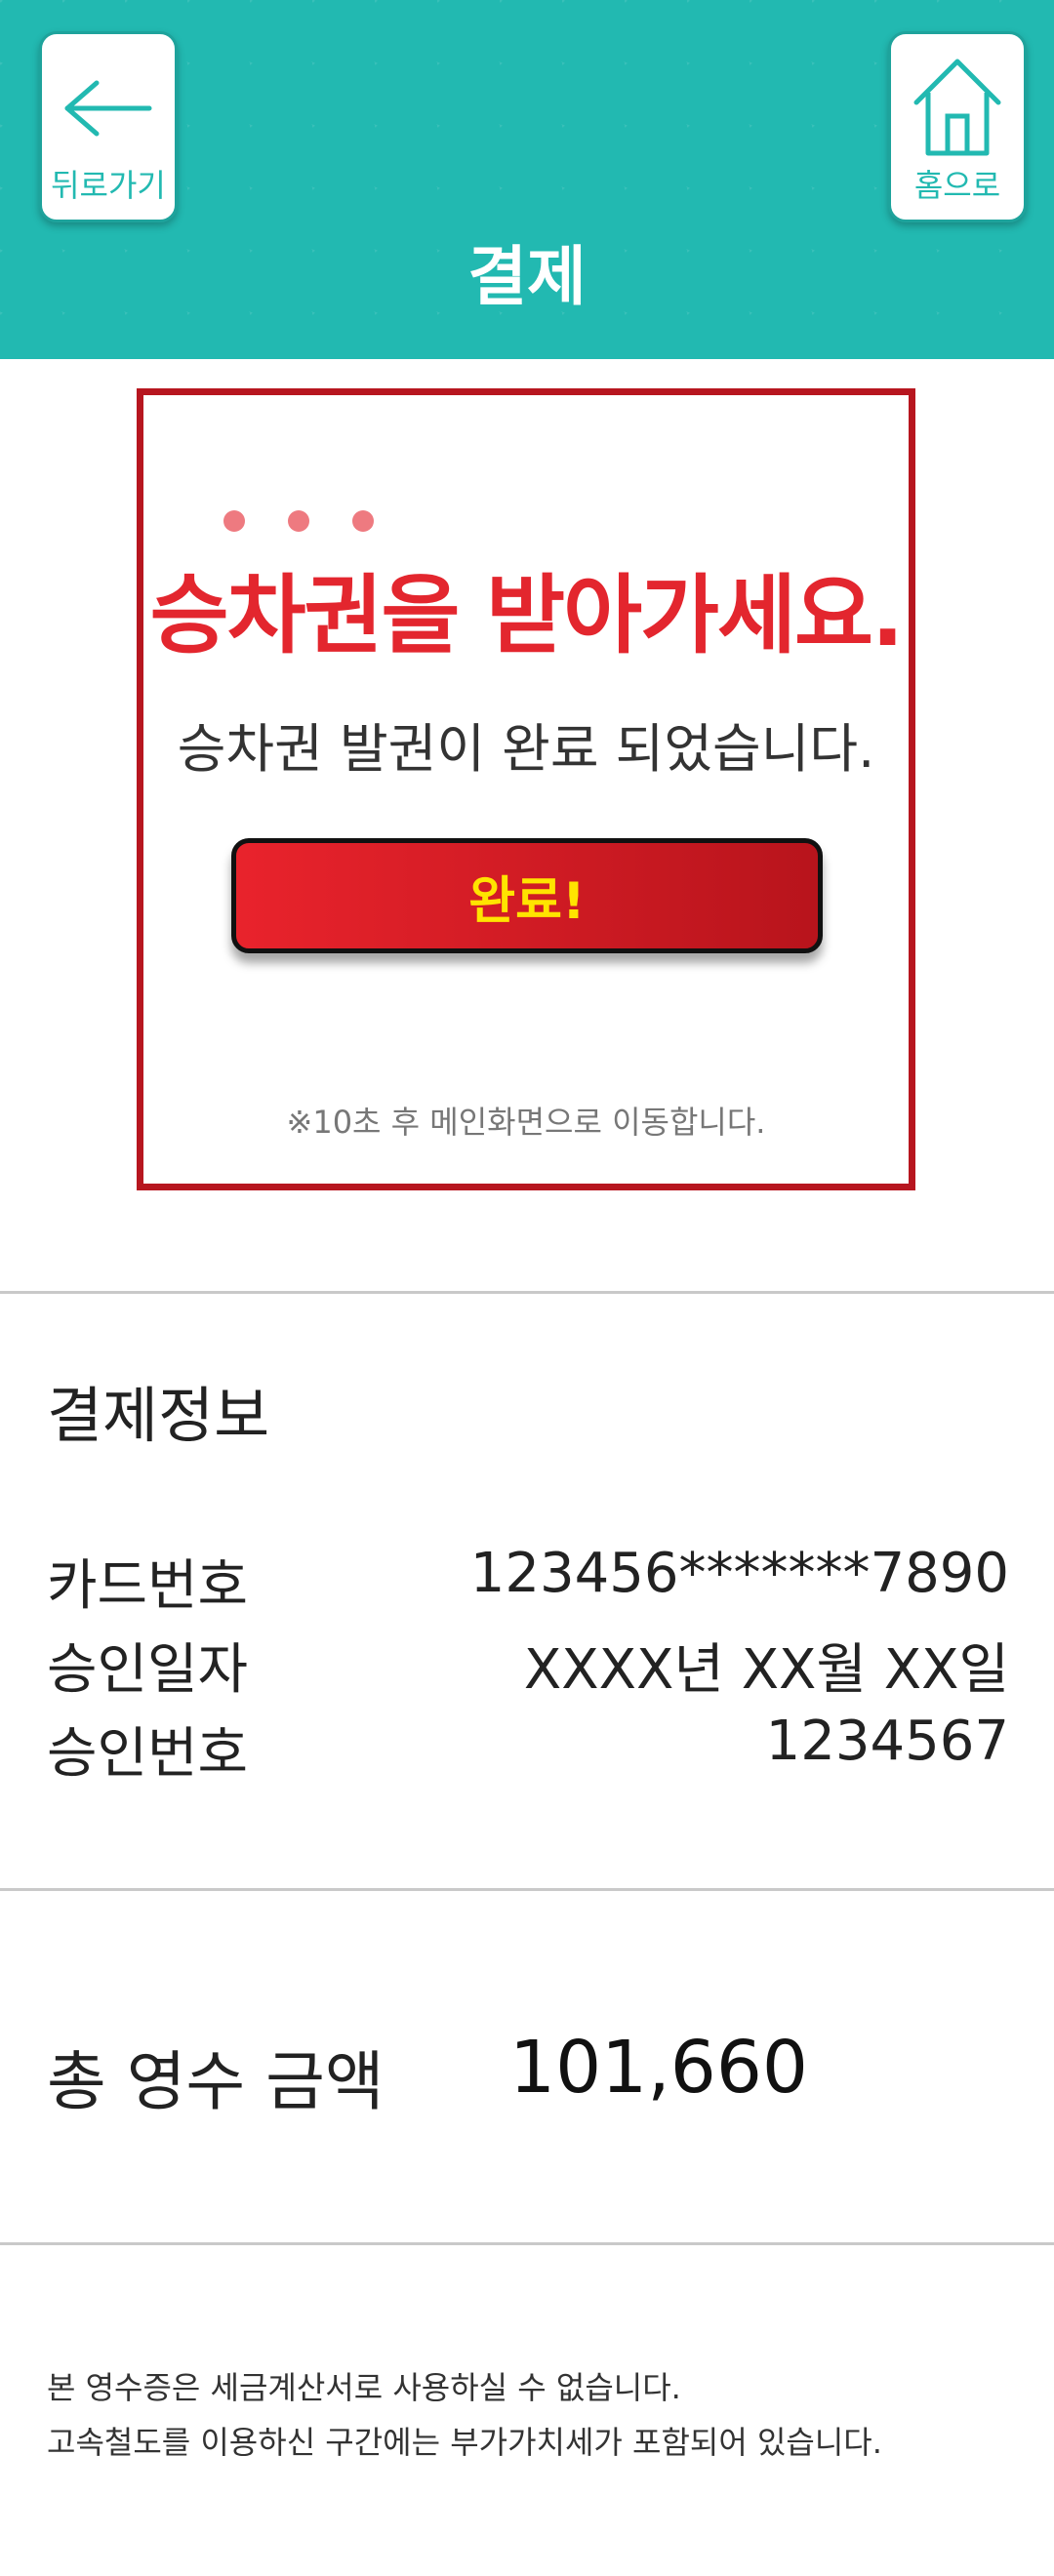  What do you see at coordinates (659, 2068) in the screenshot?
I see `total-amount-value: 101,660` at bounding box center [659, 2068].